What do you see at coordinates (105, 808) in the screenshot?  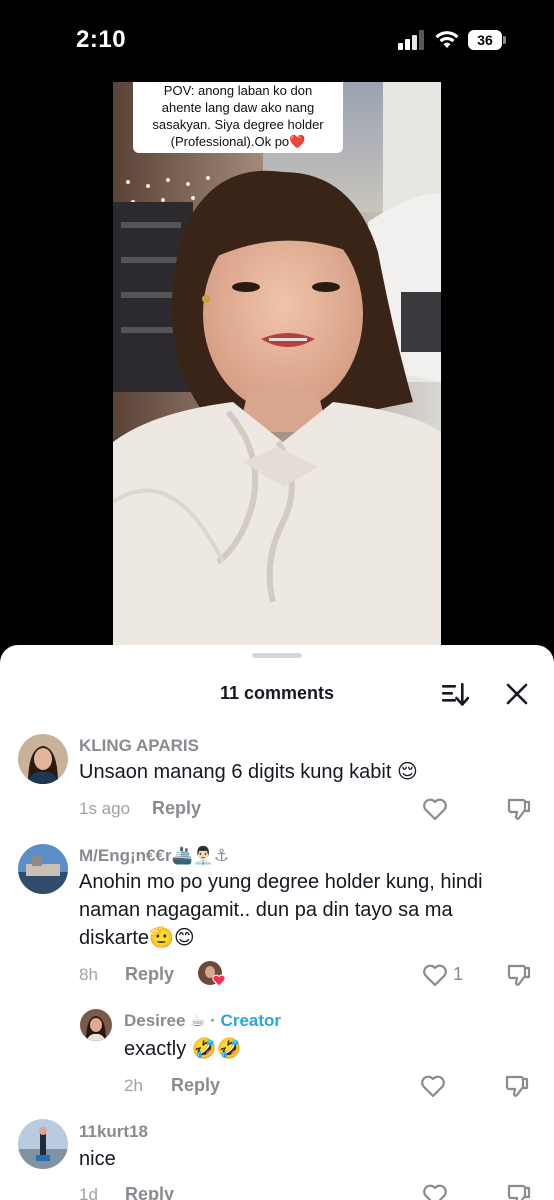 I see `comment-time: 1s ago` at bounding box center [105, 808].